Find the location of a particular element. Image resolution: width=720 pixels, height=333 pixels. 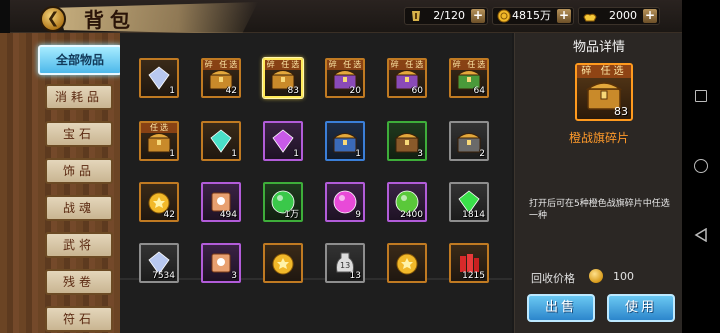

item-slot: 碎 任选 64 is located at coordinates (469, 78).